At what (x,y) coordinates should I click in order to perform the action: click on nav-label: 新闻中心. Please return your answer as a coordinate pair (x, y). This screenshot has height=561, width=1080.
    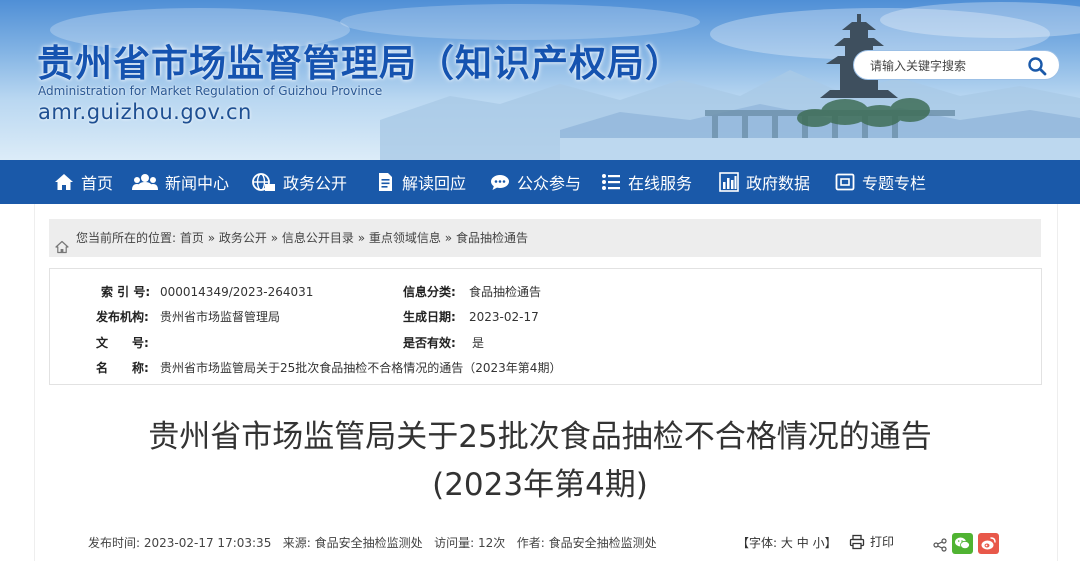
    Looking at the image, I should click on (197, 183).